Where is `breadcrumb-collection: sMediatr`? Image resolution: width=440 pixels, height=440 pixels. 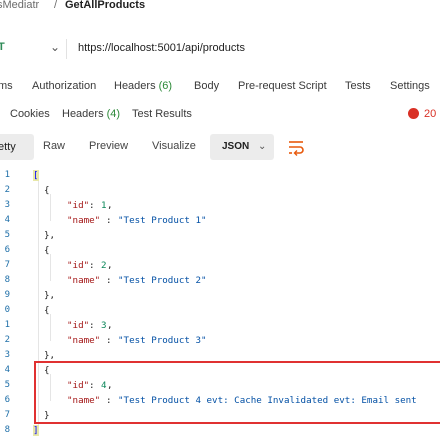
breadcrumb-collection: sMediatr is located at coordinates (19, 5).